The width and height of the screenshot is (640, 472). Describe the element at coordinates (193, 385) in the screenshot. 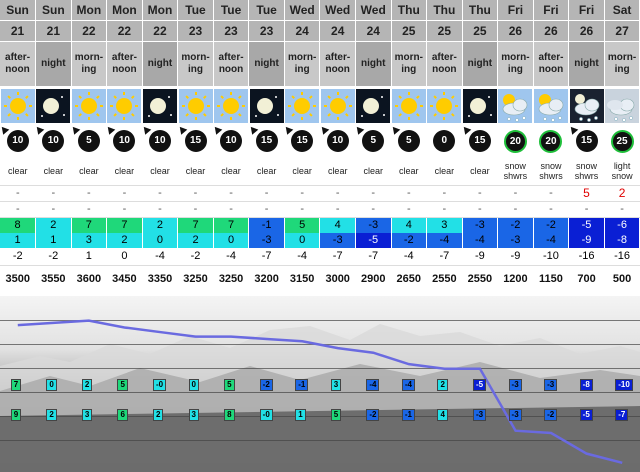

I see `graph-temp-tag: 0` at that location.